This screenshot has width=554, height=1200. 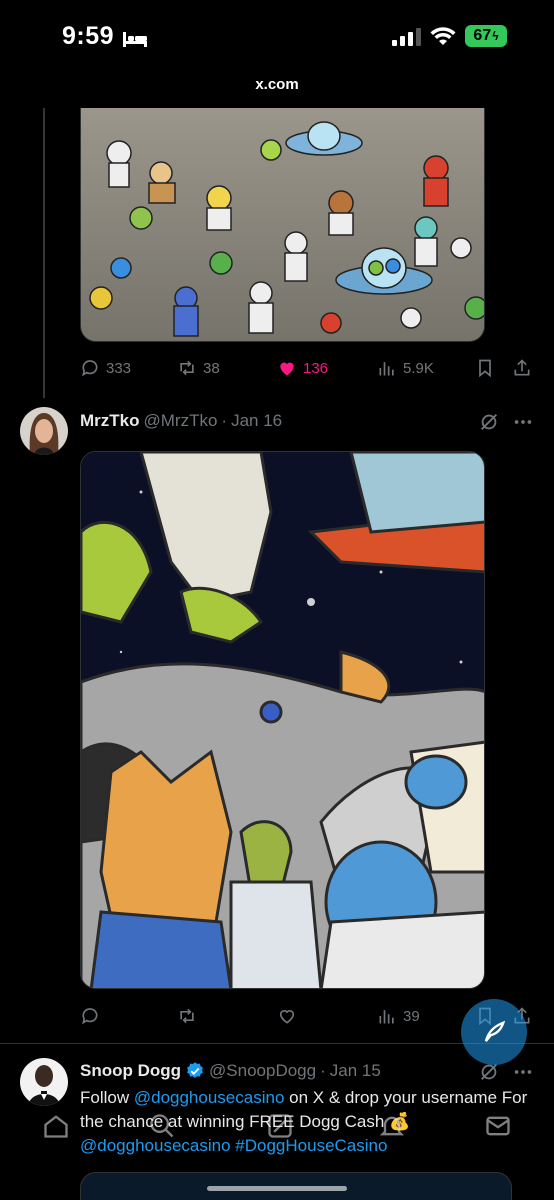 I want to click on grok-nav-icon, so click(x=280, y=1126).